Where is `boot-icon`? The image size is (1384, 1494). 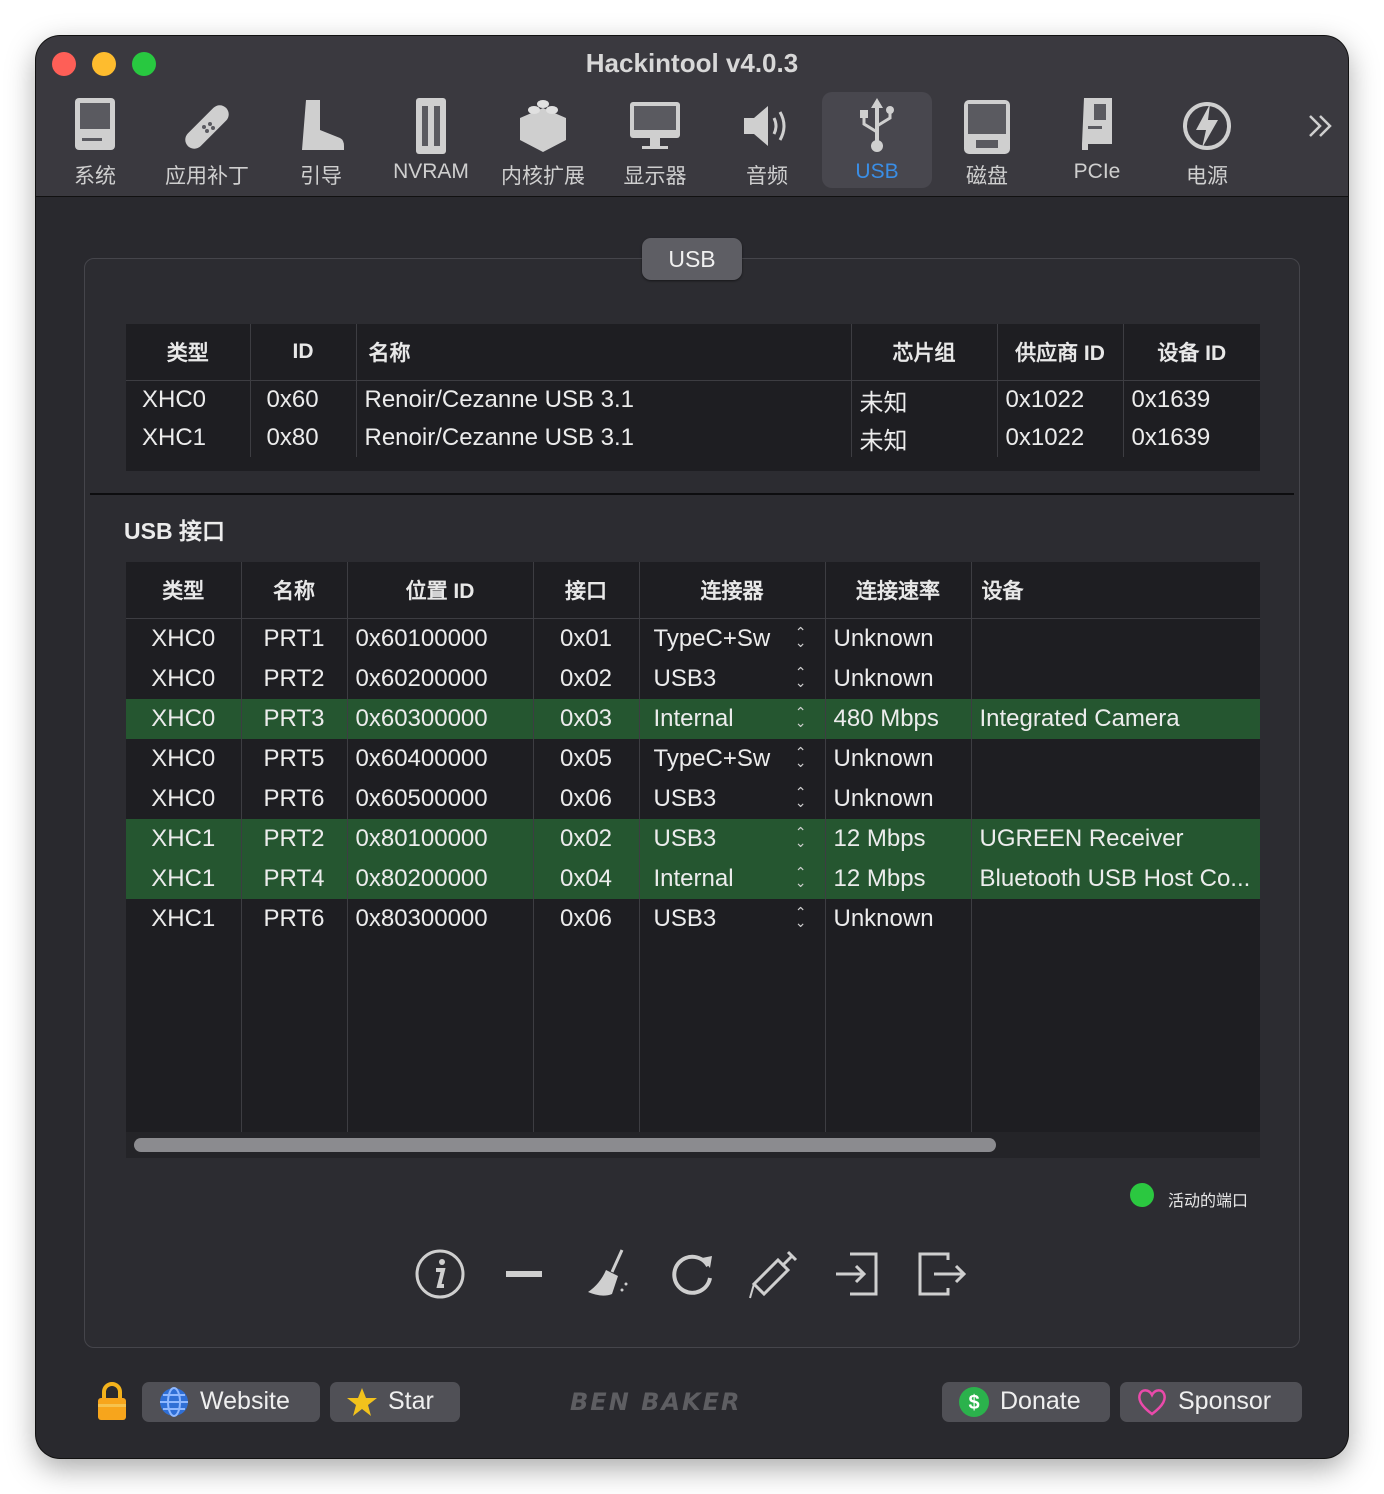
boot-icon is located at coordinates (323, 125).